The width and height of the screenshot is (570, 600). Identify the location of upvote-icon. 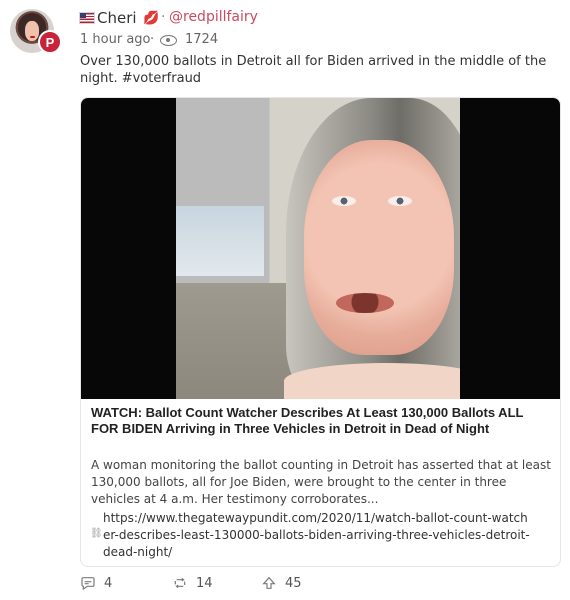
(269, 582).